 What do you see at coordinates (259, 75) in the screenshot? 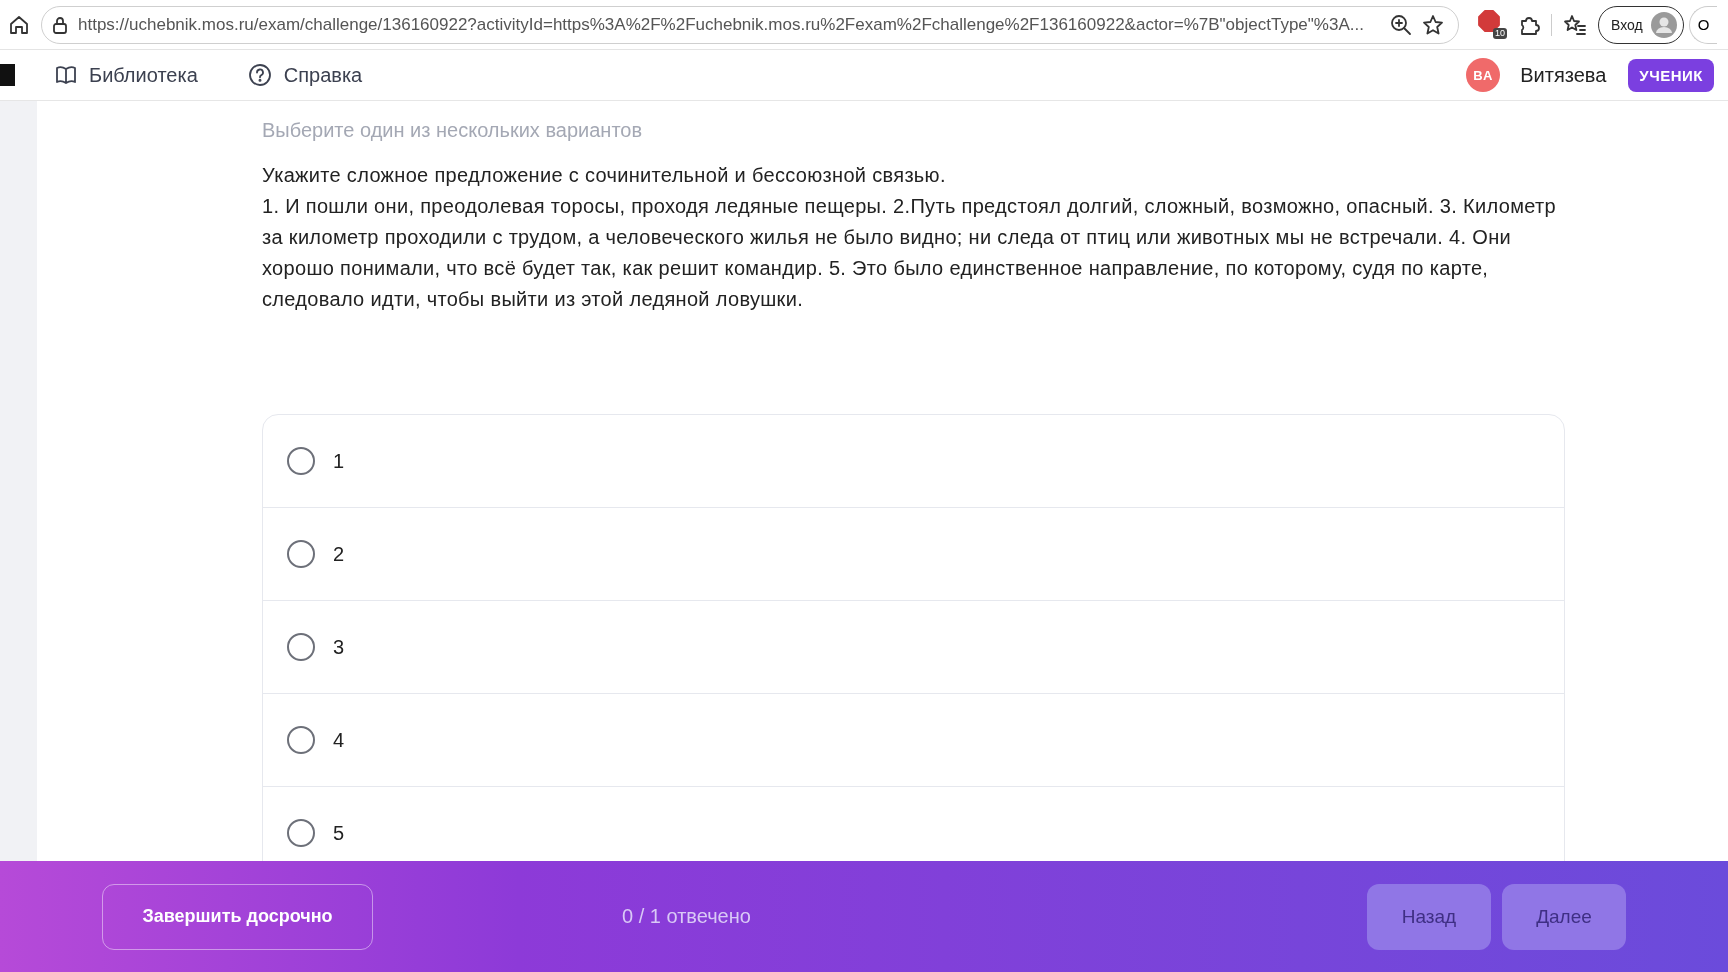
I see `help-icon` at bounding box center [259, 75].